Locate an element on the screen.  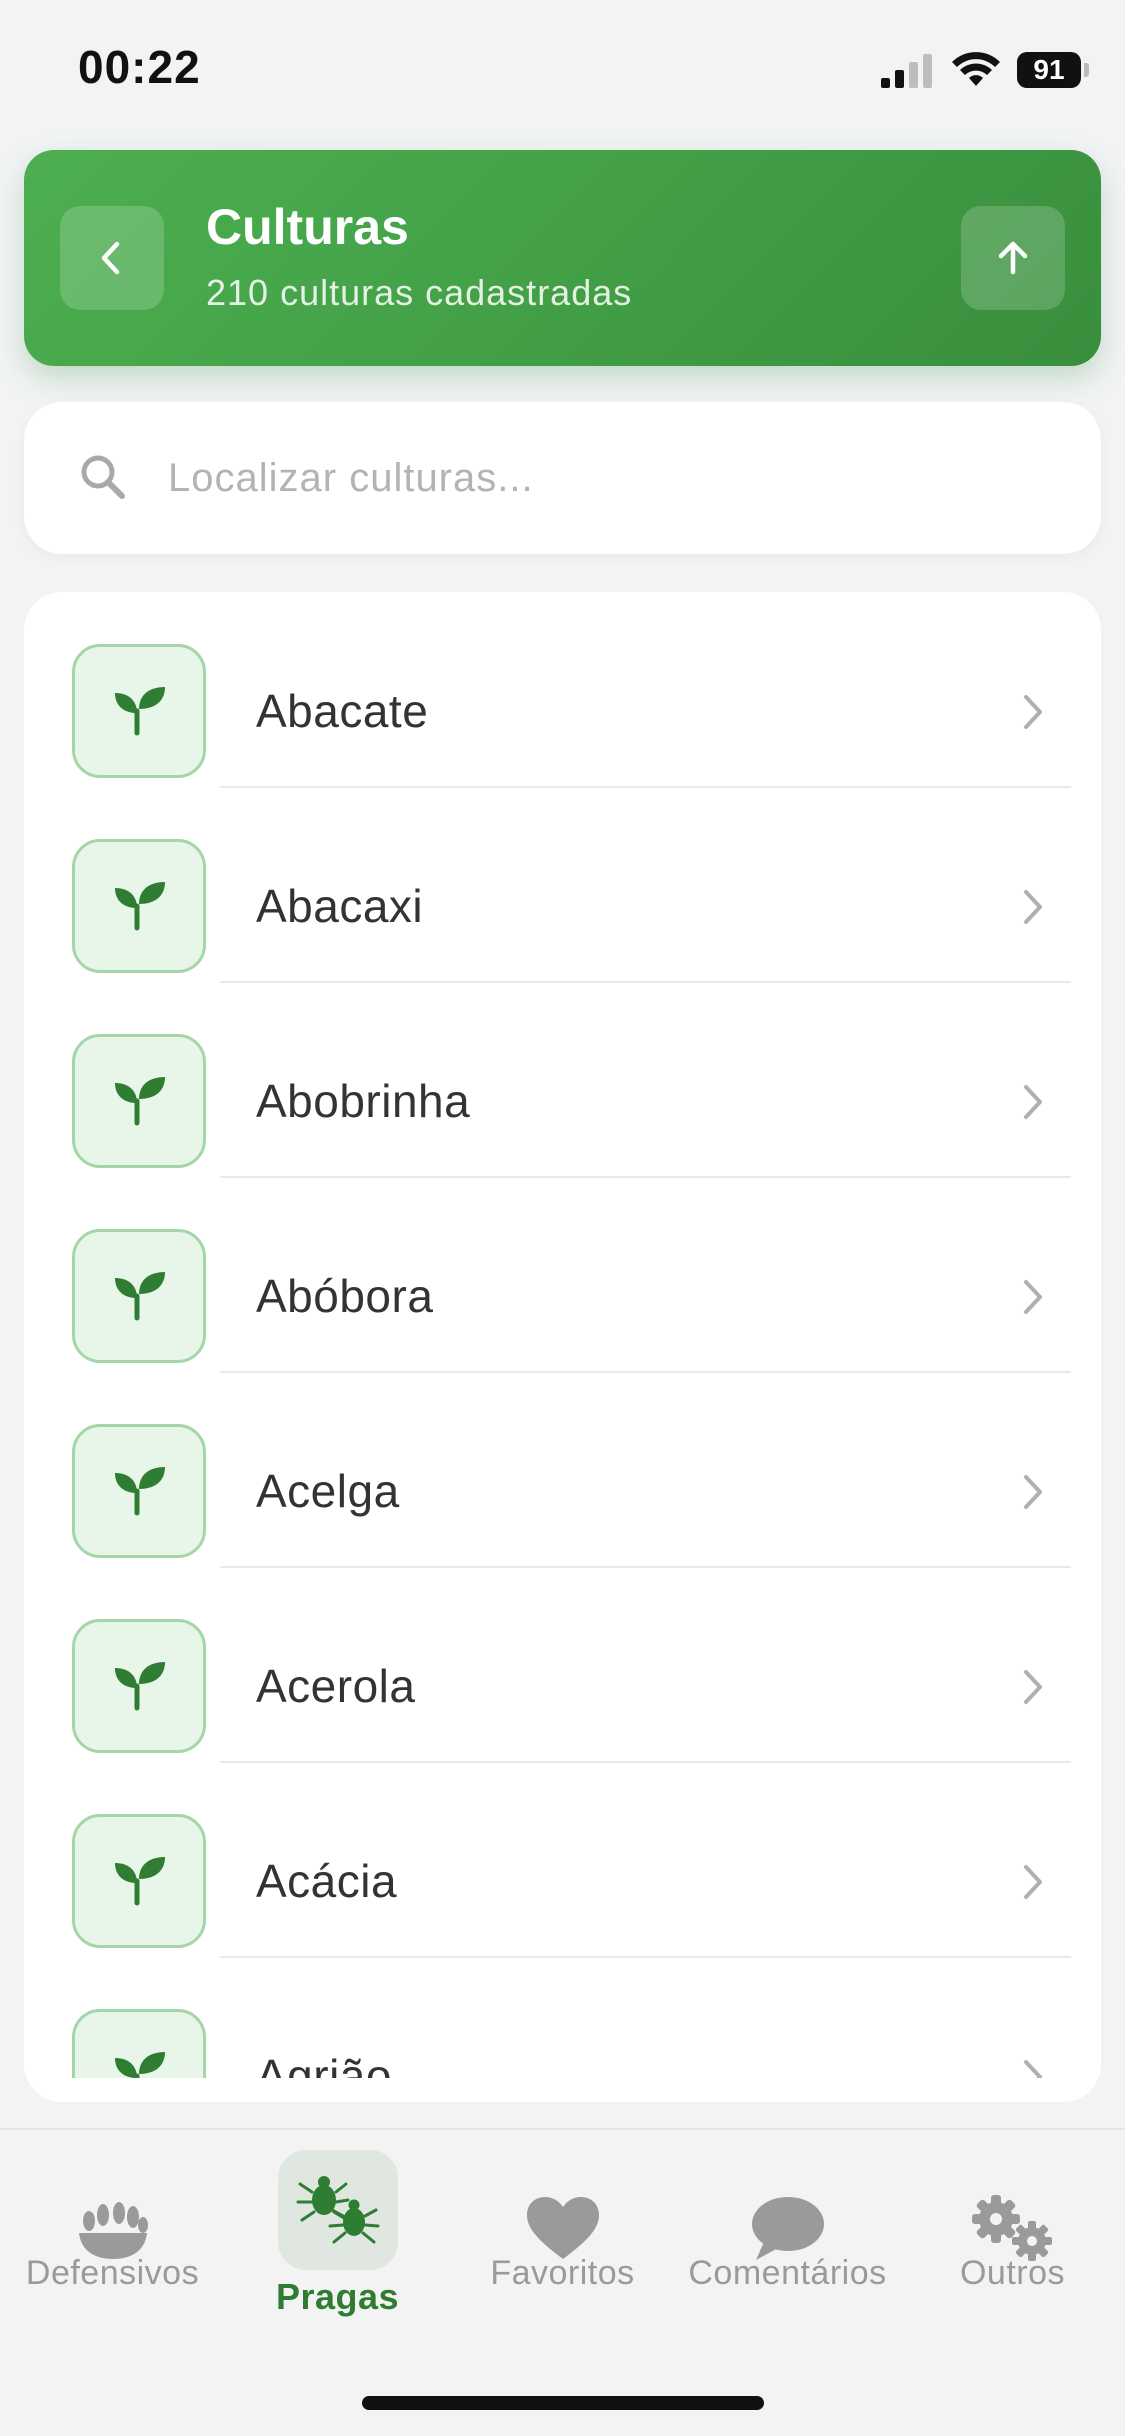
list-item-label: Abacaxi is located at coordinates (340, 906).